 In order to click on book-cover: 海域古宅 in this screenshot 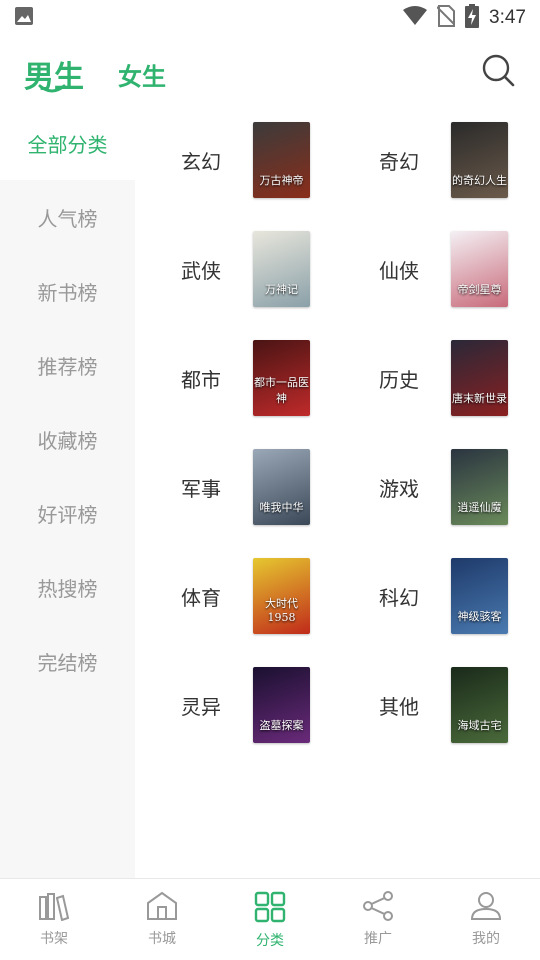, I will do `click(479, 705)`.